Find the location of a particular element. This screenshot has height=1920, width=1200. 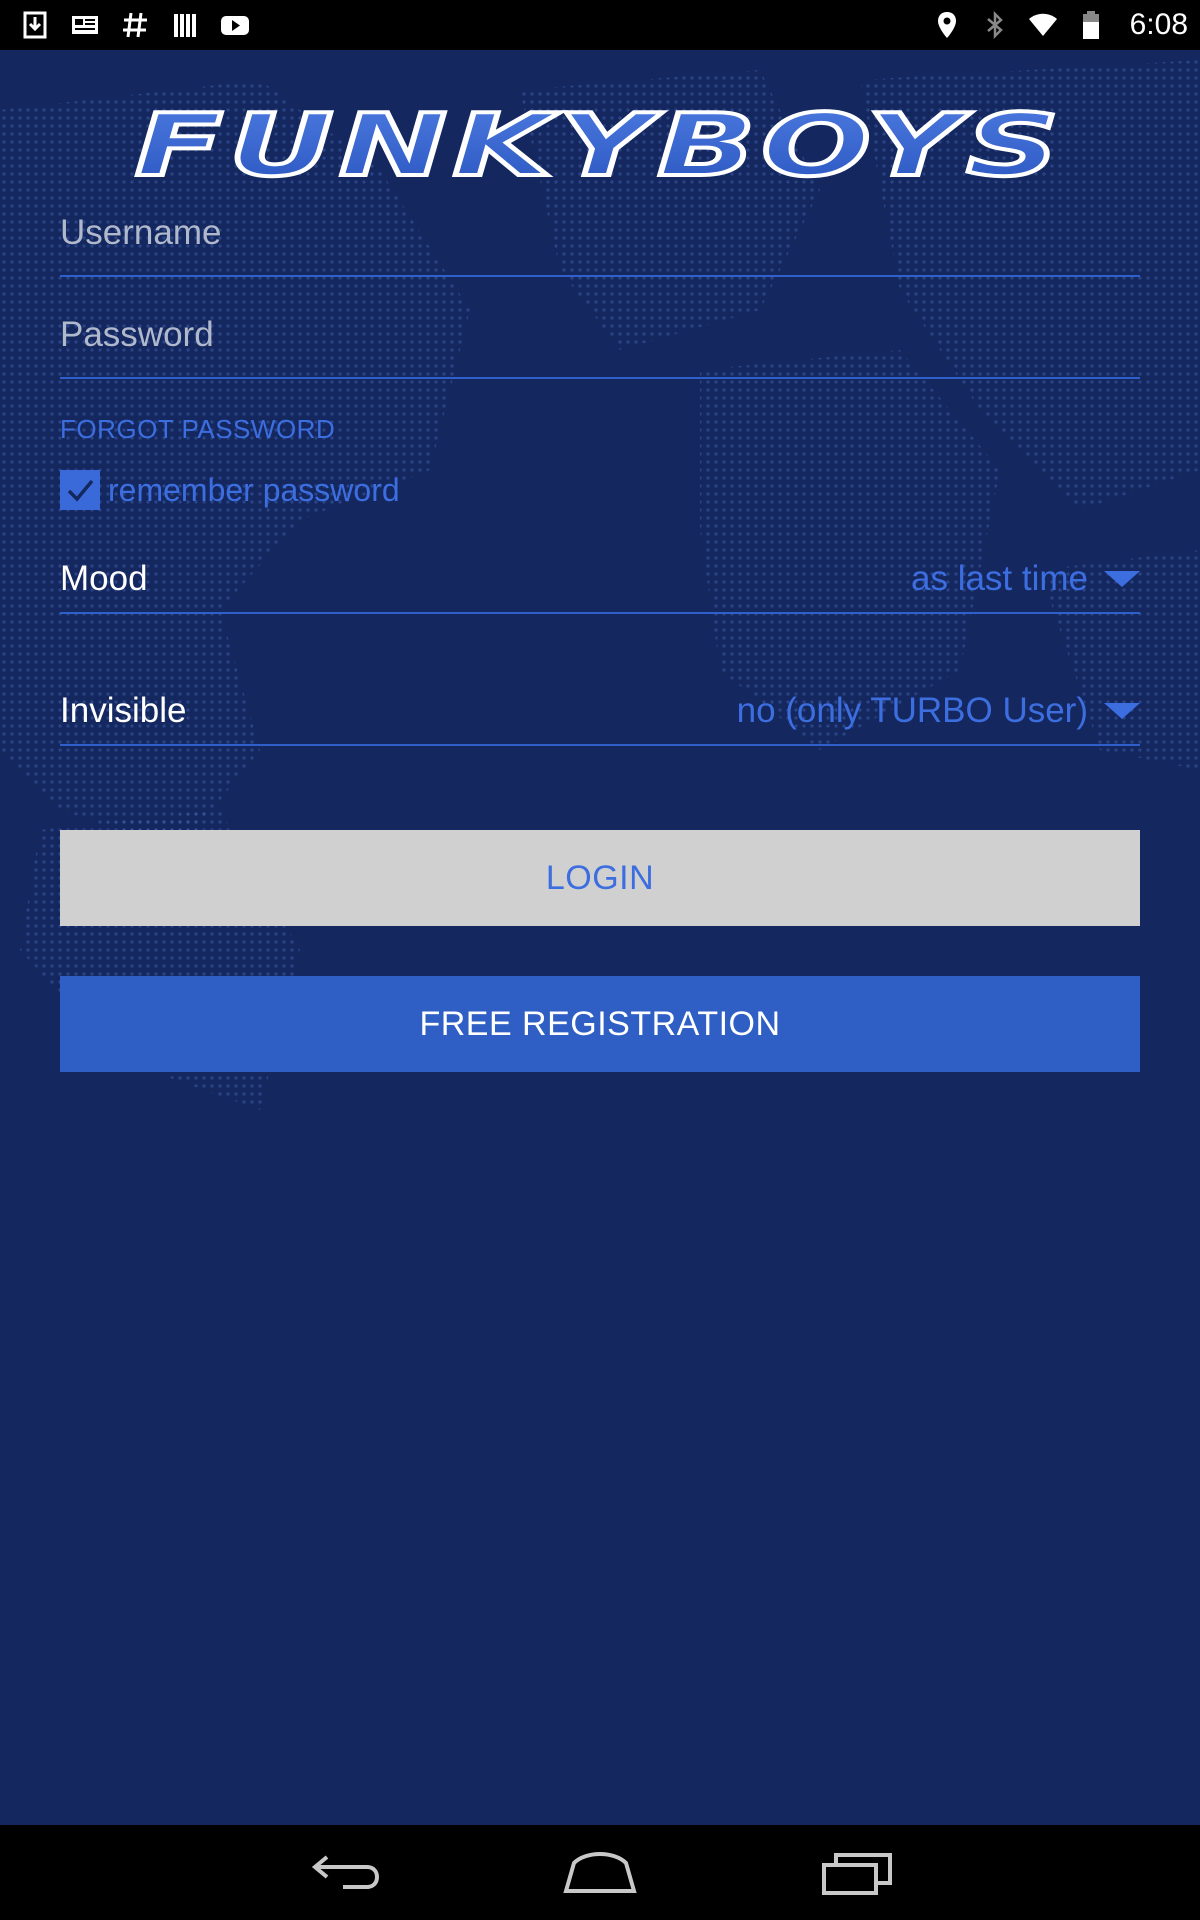

logo-text: FUNKYBOYS is located at coordinates (600, 146).